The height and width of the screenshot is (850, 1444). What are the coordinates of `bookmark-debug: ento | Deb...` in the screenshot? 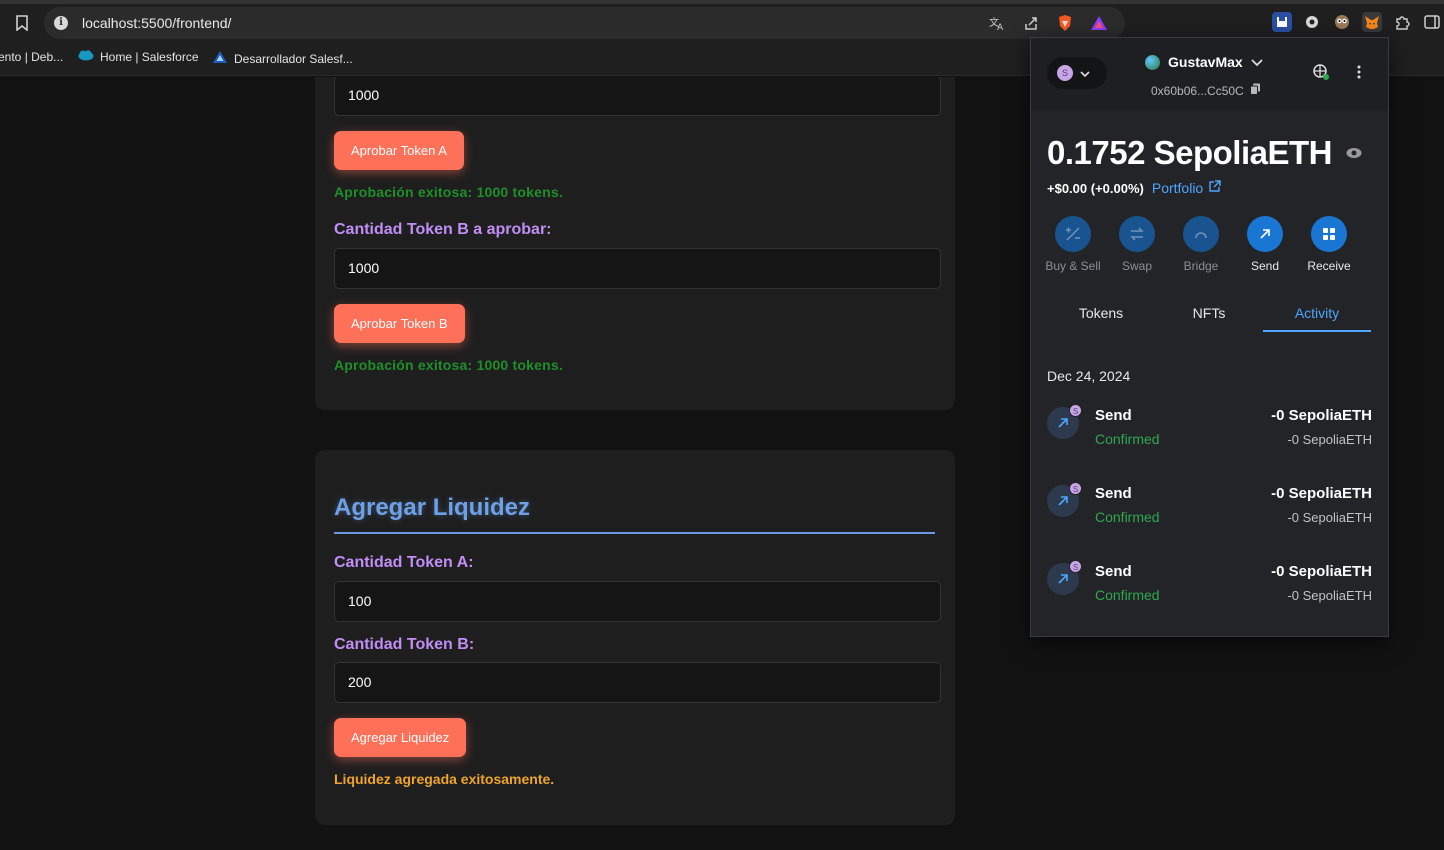 It's located at (31, 57).